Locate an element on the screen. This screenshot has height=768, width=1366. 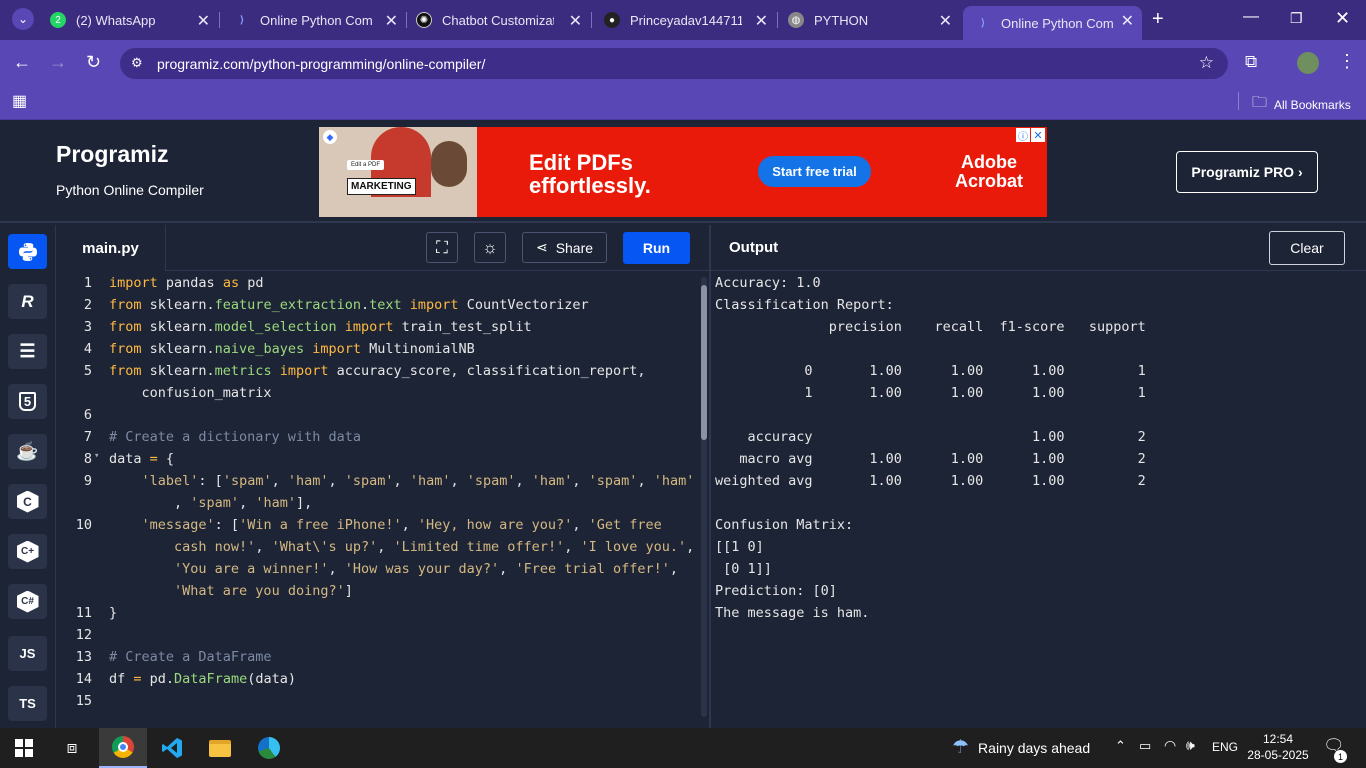
run-button: Run is located at coordinates (656, 248).